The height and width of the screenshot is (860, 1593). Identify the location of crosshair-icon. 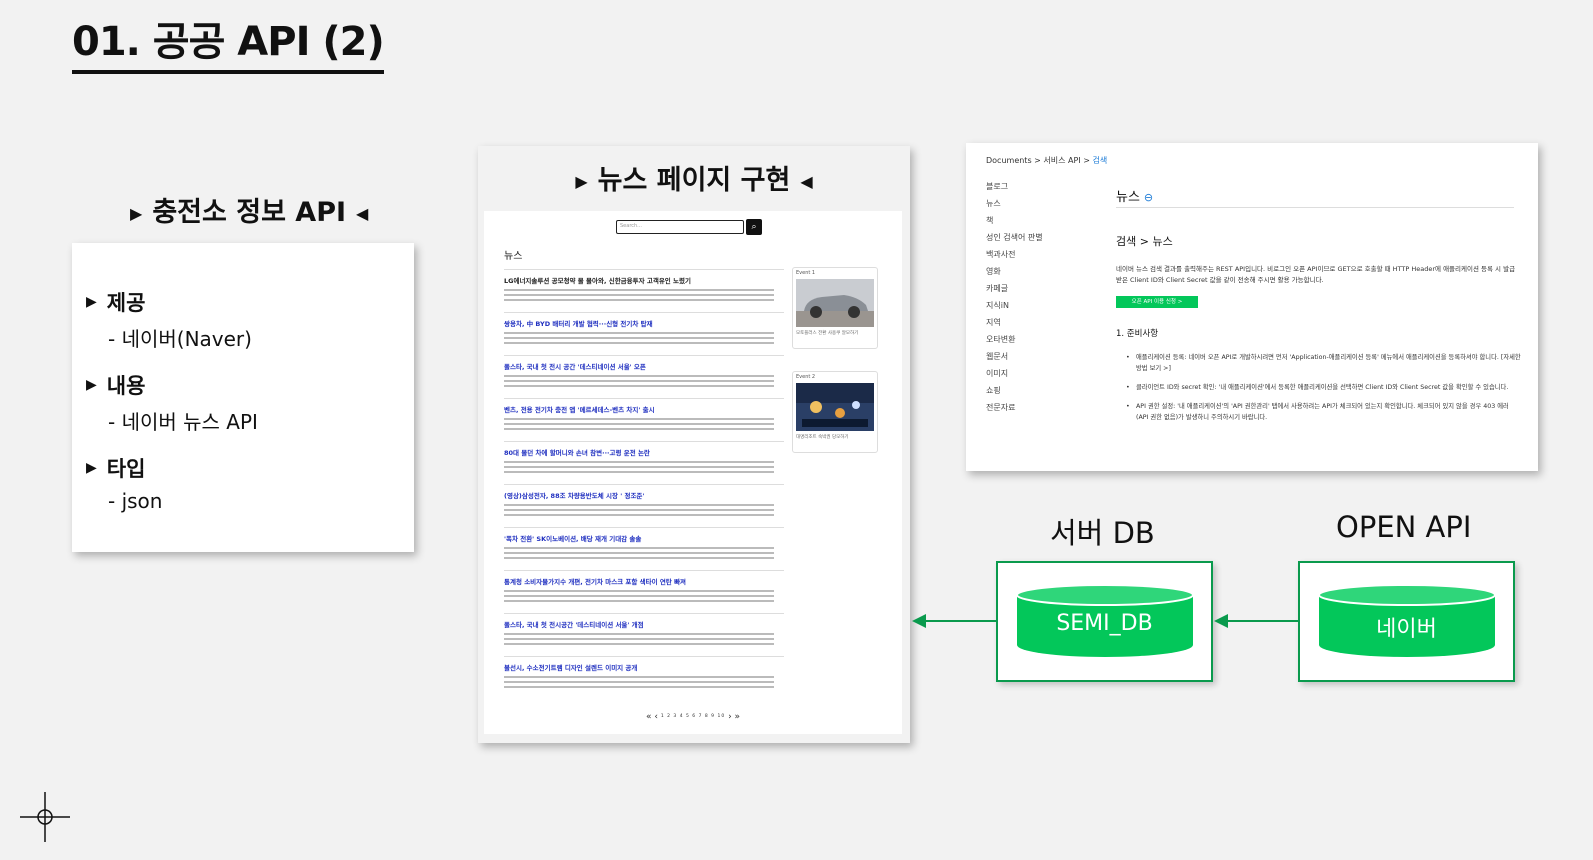
(45, 817).